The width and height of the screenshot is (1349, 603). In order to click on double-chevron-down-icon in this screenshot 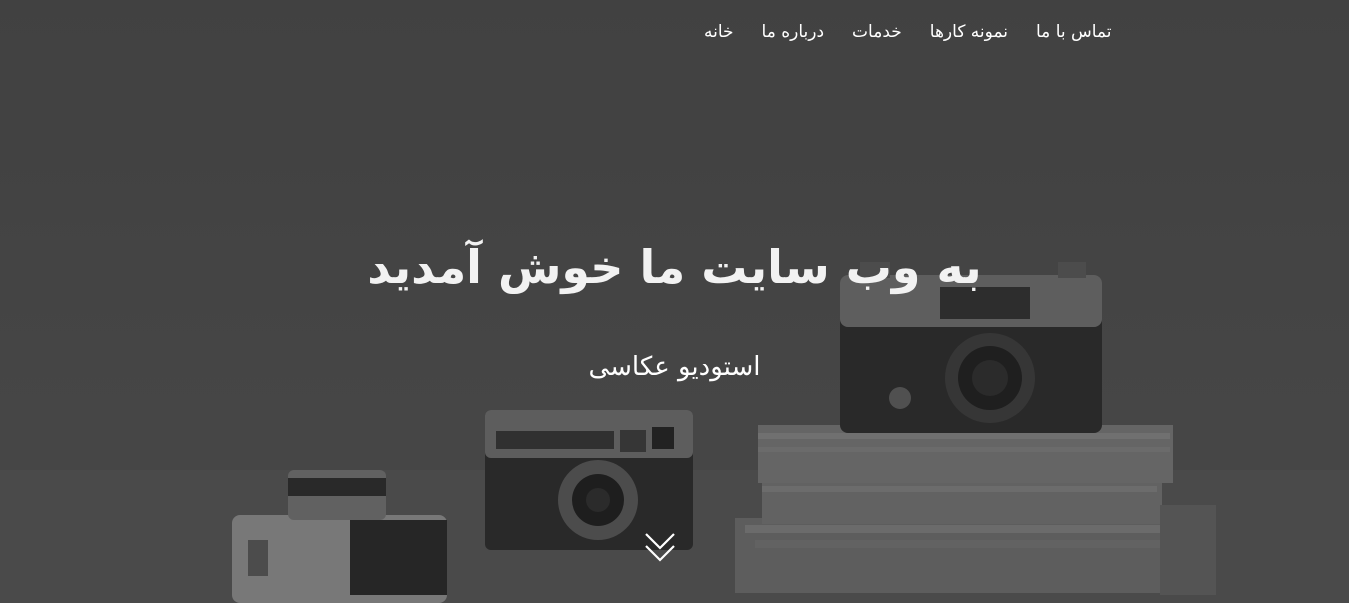, I will do `click(660, 548)`.